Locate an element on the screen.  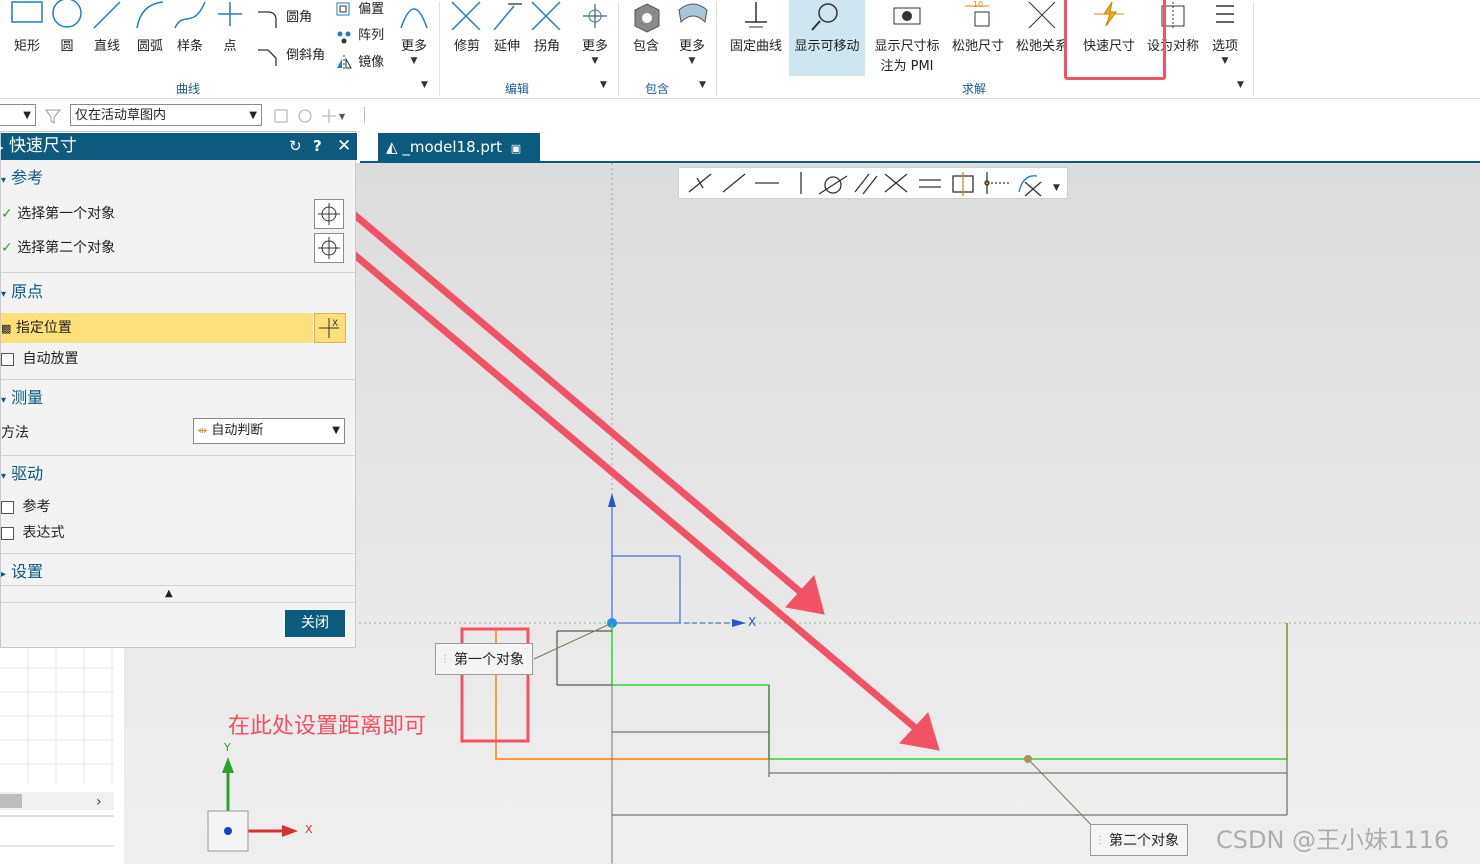
help-icon: ? is located at coordinates (317, 146).